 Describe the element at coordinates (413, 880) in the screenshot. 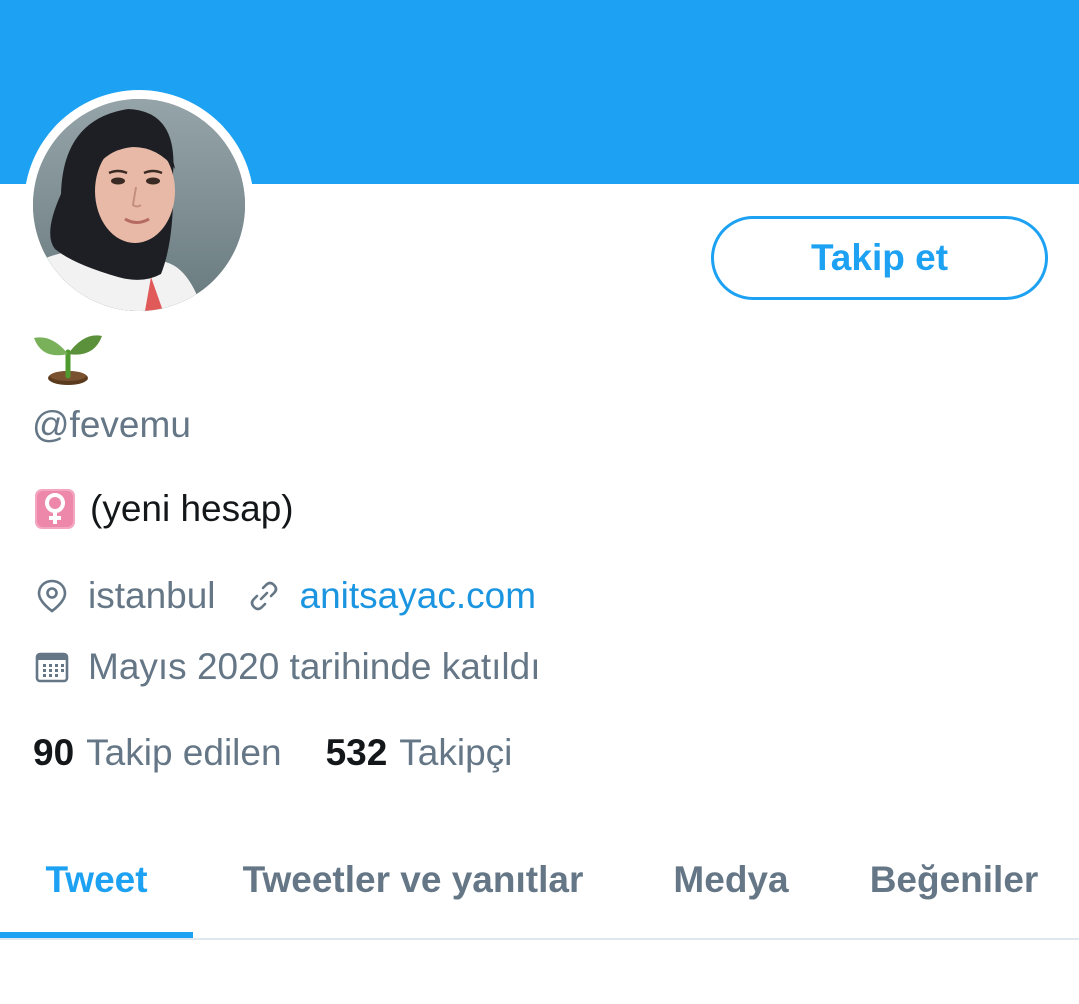

I see `tab-tweets-and-replies: Tweetler ve yanıtlar` at that location.